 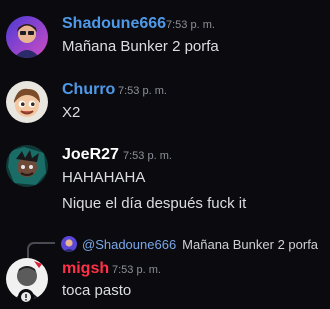 I want to click on message-text: Mañana Bunker 2 porfa, so click(x=140, y=46).